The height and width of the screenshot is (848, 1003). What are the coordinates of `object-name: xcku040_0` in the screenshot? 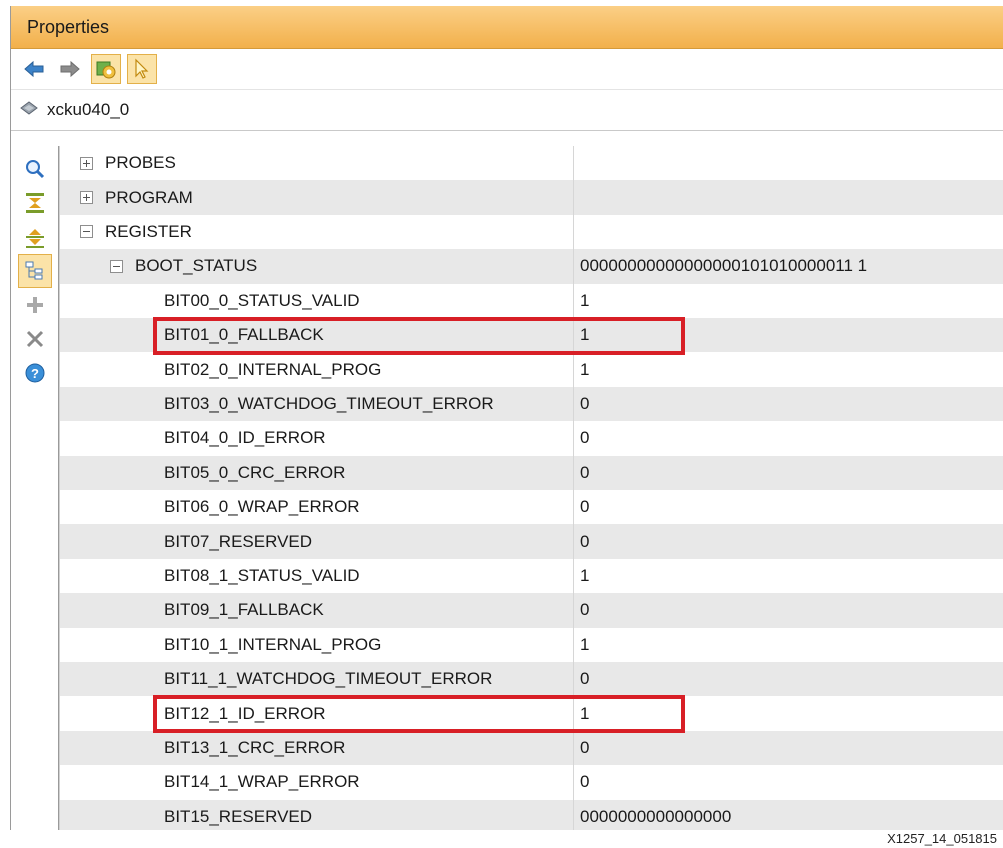 It's located at (88, 109).